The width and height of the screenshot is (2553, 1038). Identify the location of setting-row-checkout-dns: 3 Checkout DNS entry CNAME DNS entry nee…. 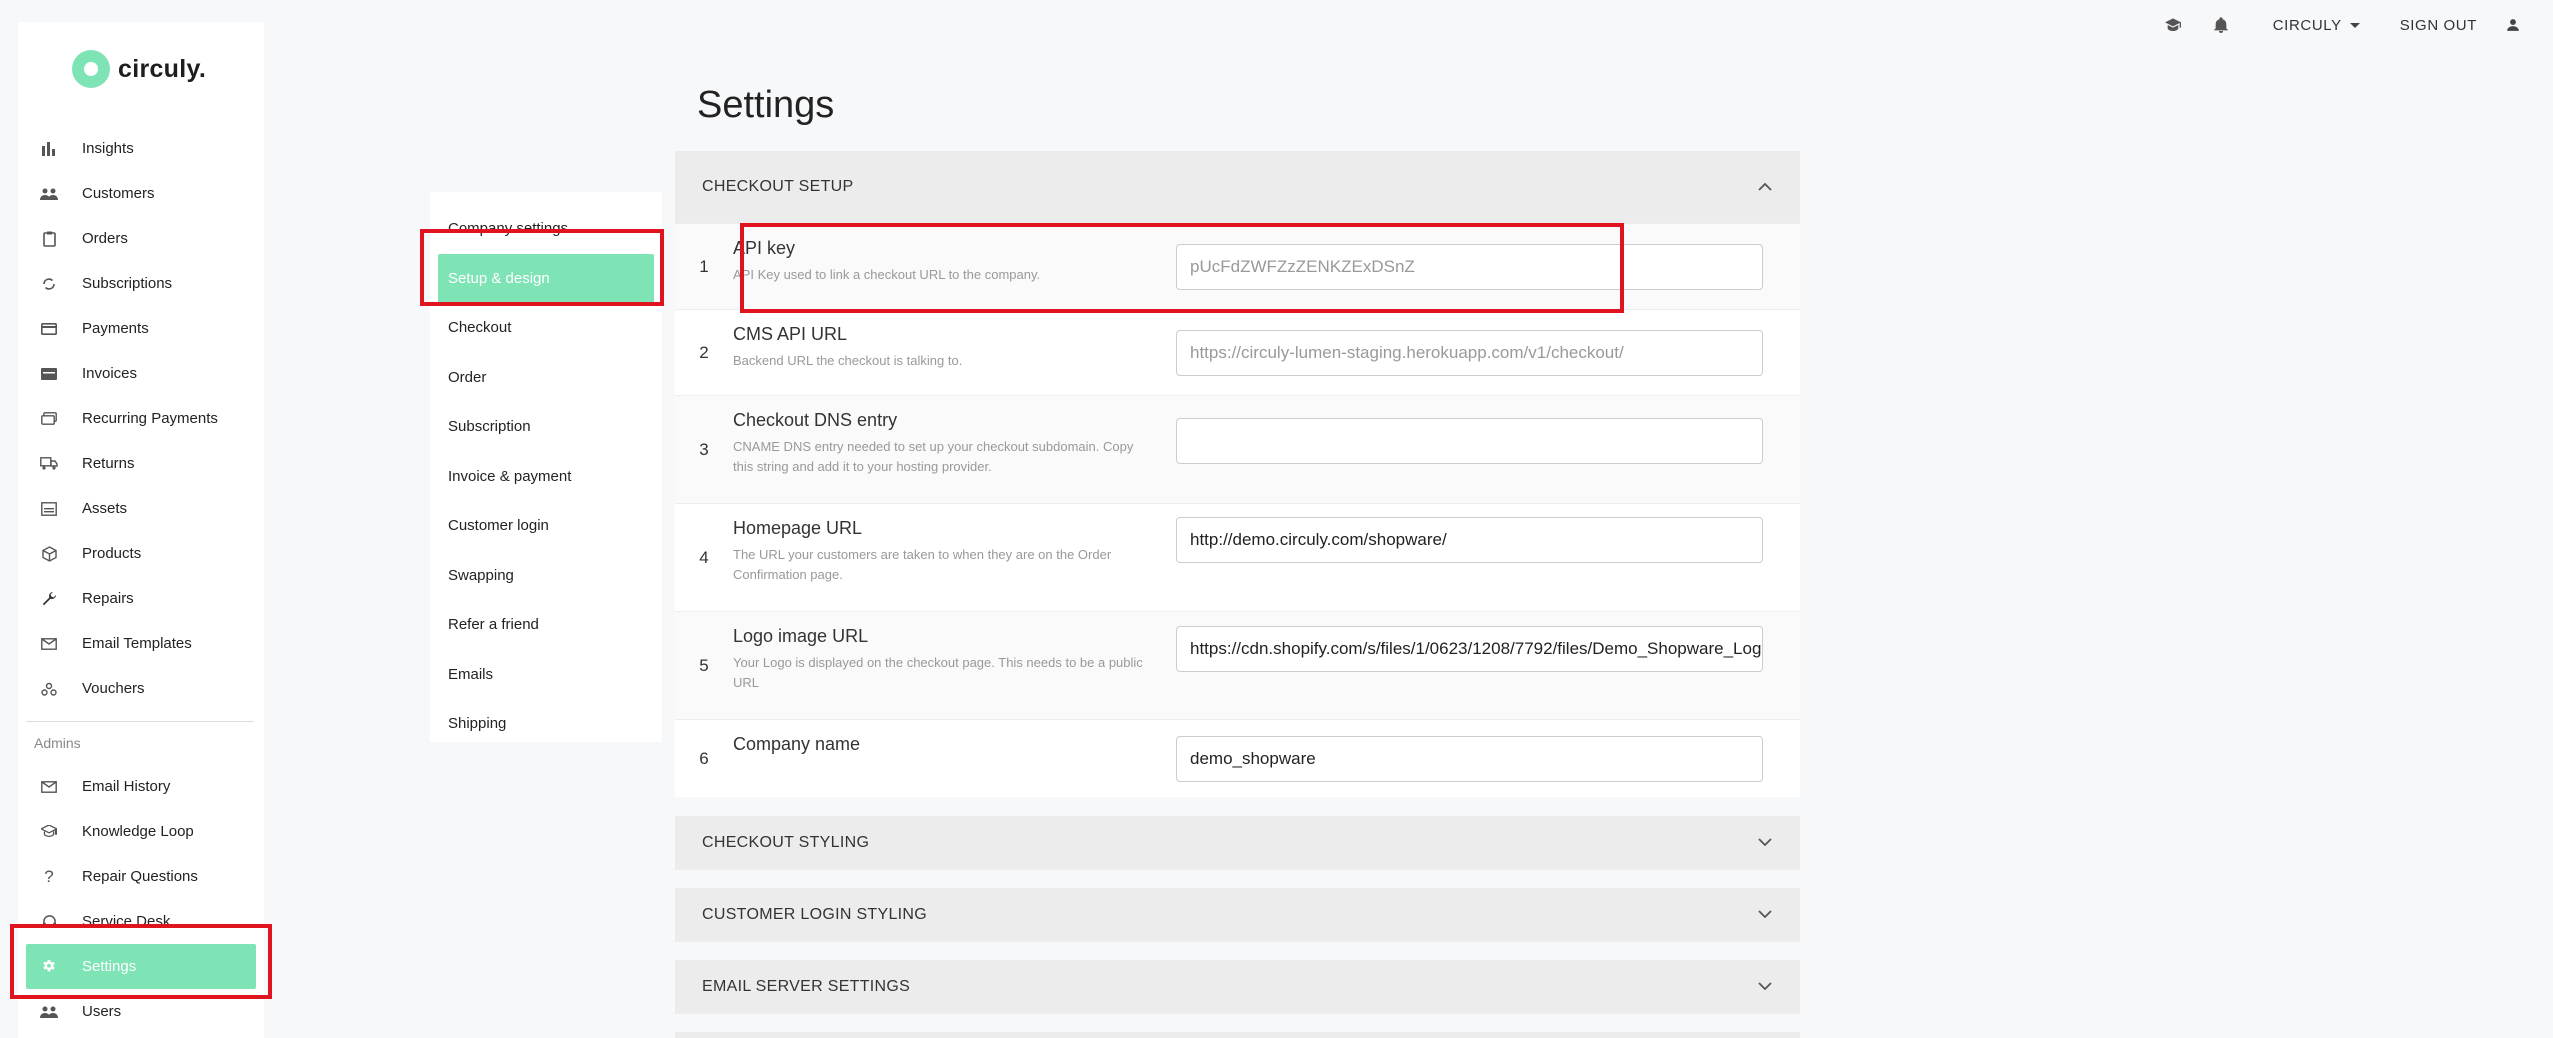
(1237, 449).